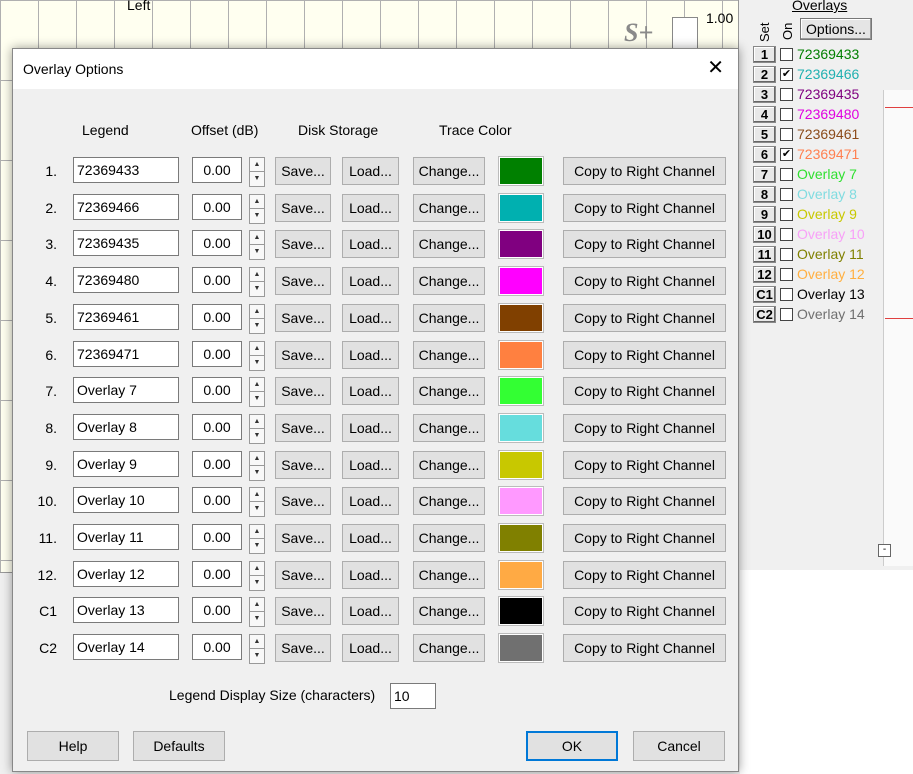  I want to click on overlay-on-checkbox: ✔, so click(786, 154).